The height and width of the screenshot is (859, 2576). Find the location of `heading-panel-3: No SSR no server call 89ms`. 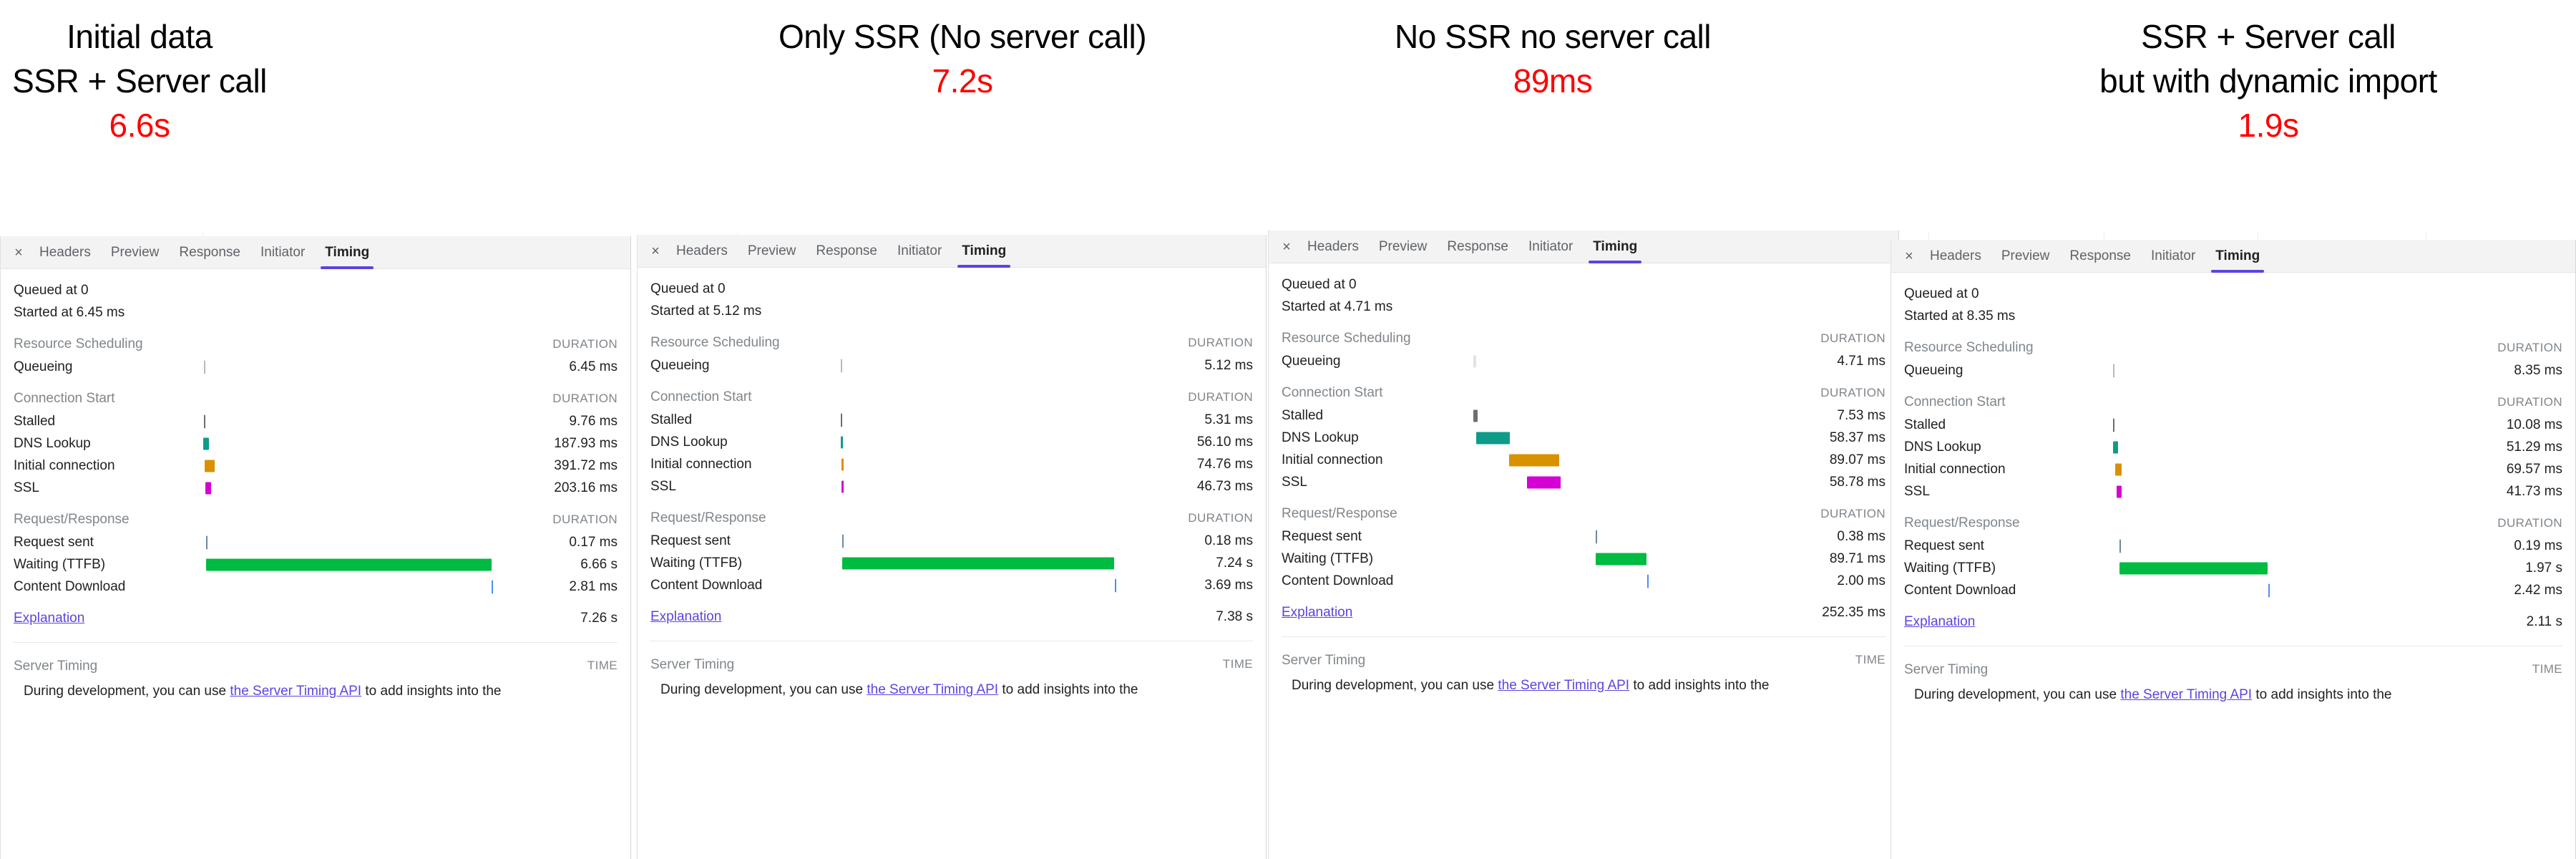

heading-panel-3: No SSR no server call 89ms is located at coordinates (1553, 58).